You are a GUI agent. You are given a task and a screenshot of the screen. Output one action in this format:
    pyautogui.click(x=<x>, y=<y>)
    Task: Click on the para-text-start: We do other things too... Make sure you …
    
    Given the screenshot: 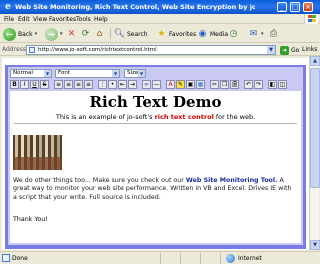 What is the action you would take?
    pyautogui.click(x=98, y=180)
    